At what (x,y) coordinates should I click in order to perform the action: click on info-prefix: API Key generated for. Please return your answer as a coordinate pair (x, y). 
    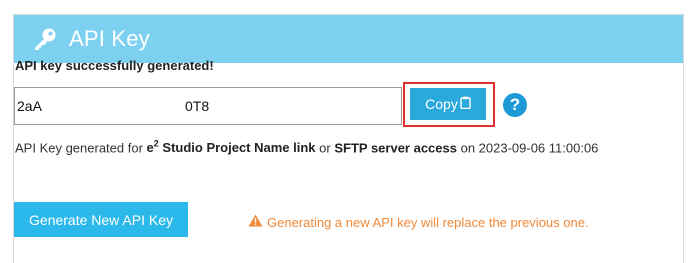
    Looking at the image, I should click on (81, 148).